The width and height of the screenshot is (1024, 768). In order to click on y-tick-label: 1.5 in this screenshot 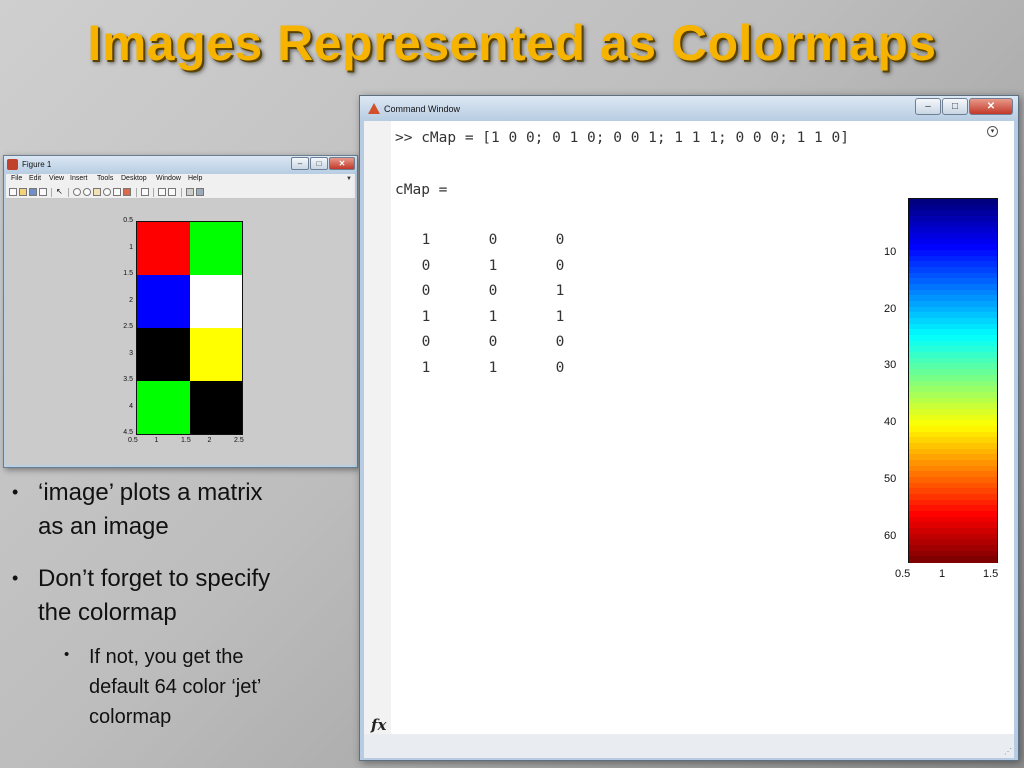, I will do `click(128, 273)`.